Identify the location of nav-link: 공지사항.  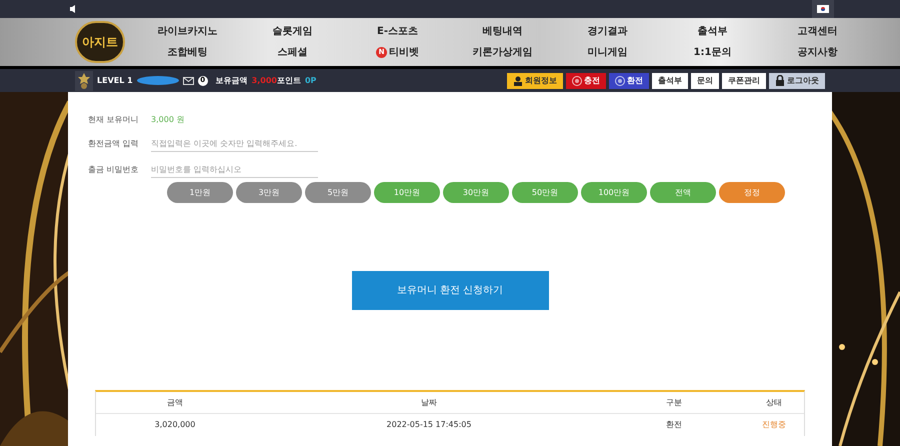
(817, 52).